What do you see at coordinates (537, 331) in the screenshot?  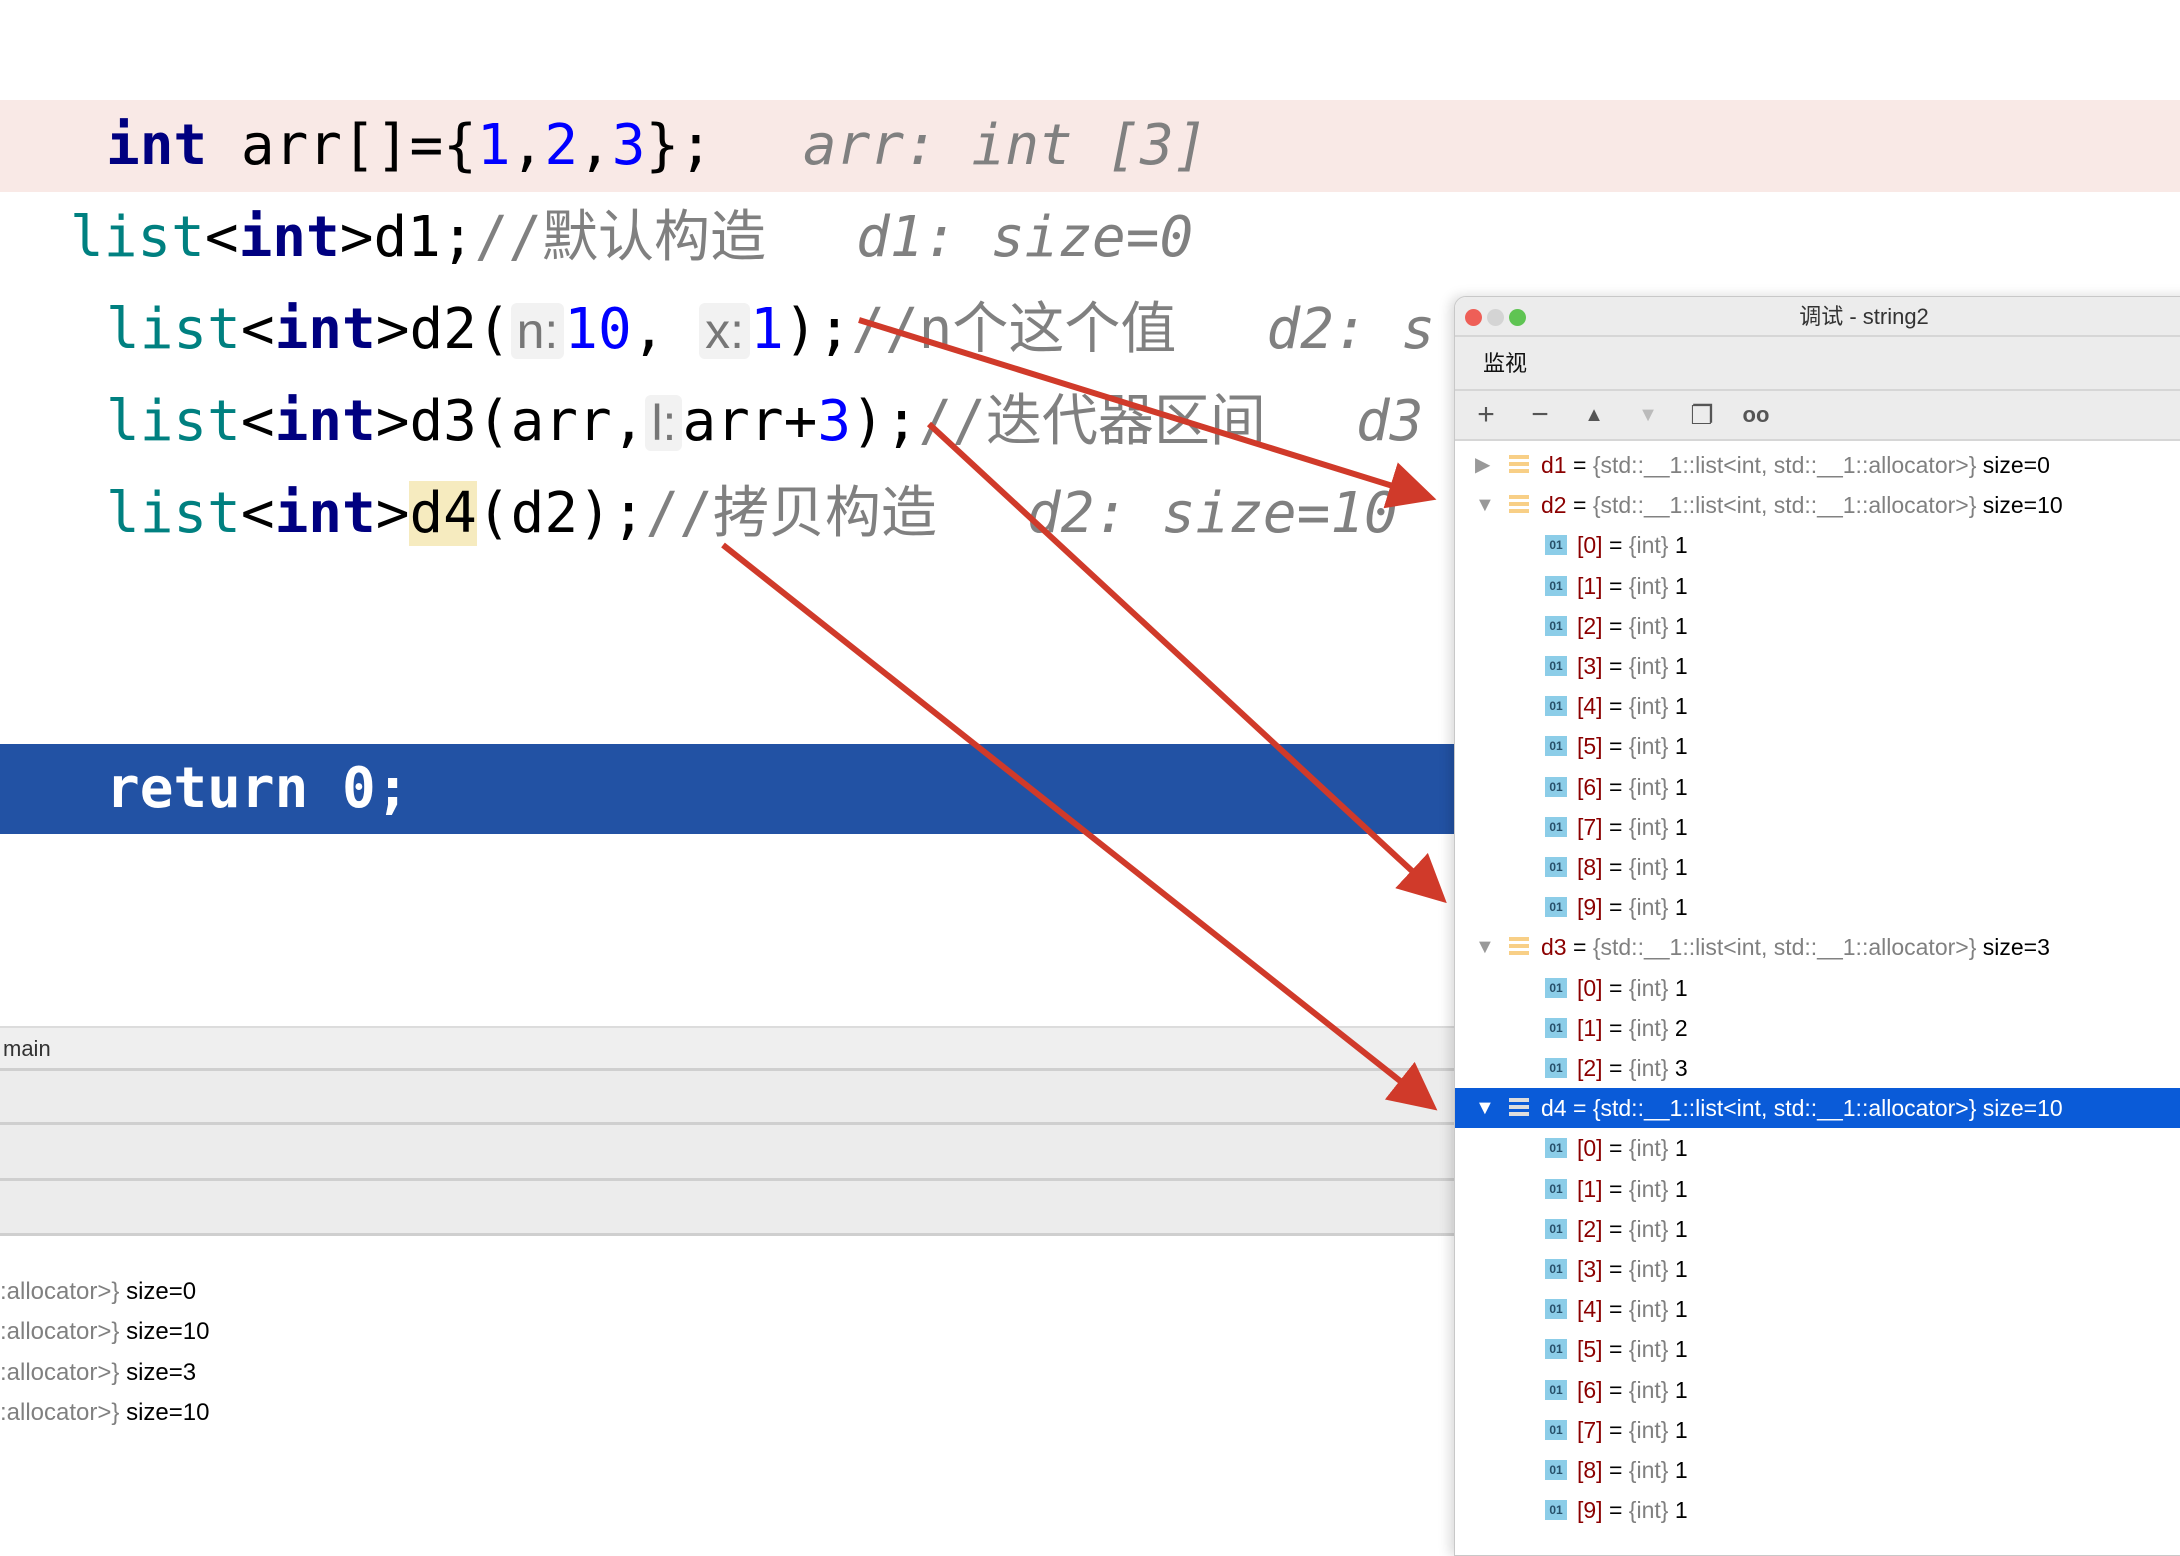 I see `param-hint: n:` at bounding box center [537, 331].